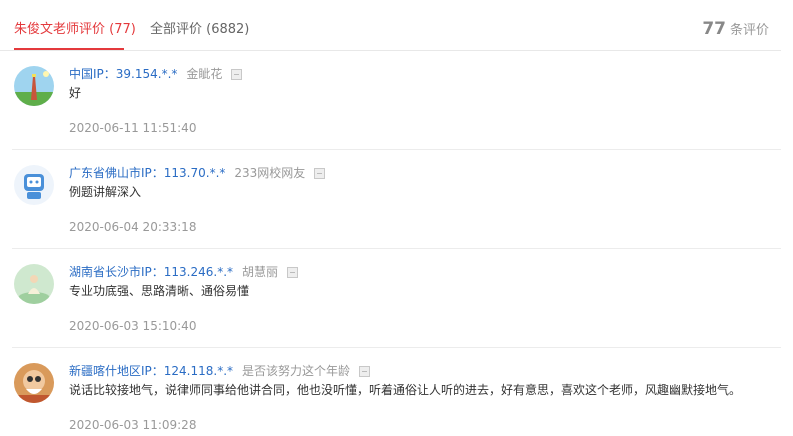 Image resolution: width=793 pixels, height=436 pixels. What do you see at coordinates (34, 284) in the screenshot?
I see `sitting-person-avatar` at bounding box center [34, 284].